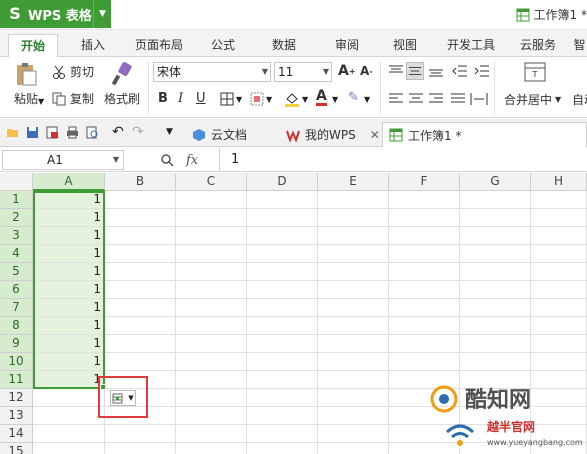 Image resolution: width=587 pixels, height=454 pixels. What do you see at coordinates (282, 182) in the screenshot?
I see `column-header-d: D` at bounding box center [282, 182].